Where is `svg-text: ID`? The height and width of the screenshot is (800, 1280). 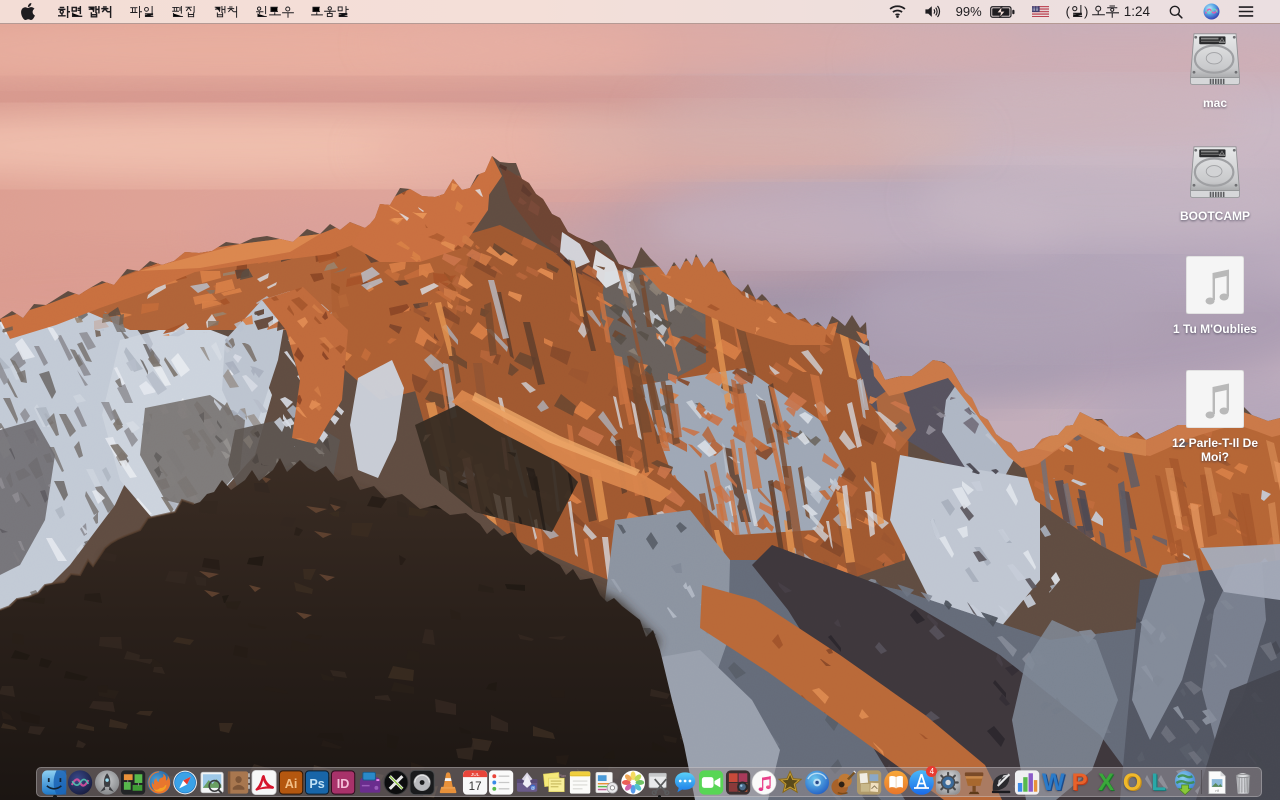
svg-text: ID is located at coordinates (343, 783).